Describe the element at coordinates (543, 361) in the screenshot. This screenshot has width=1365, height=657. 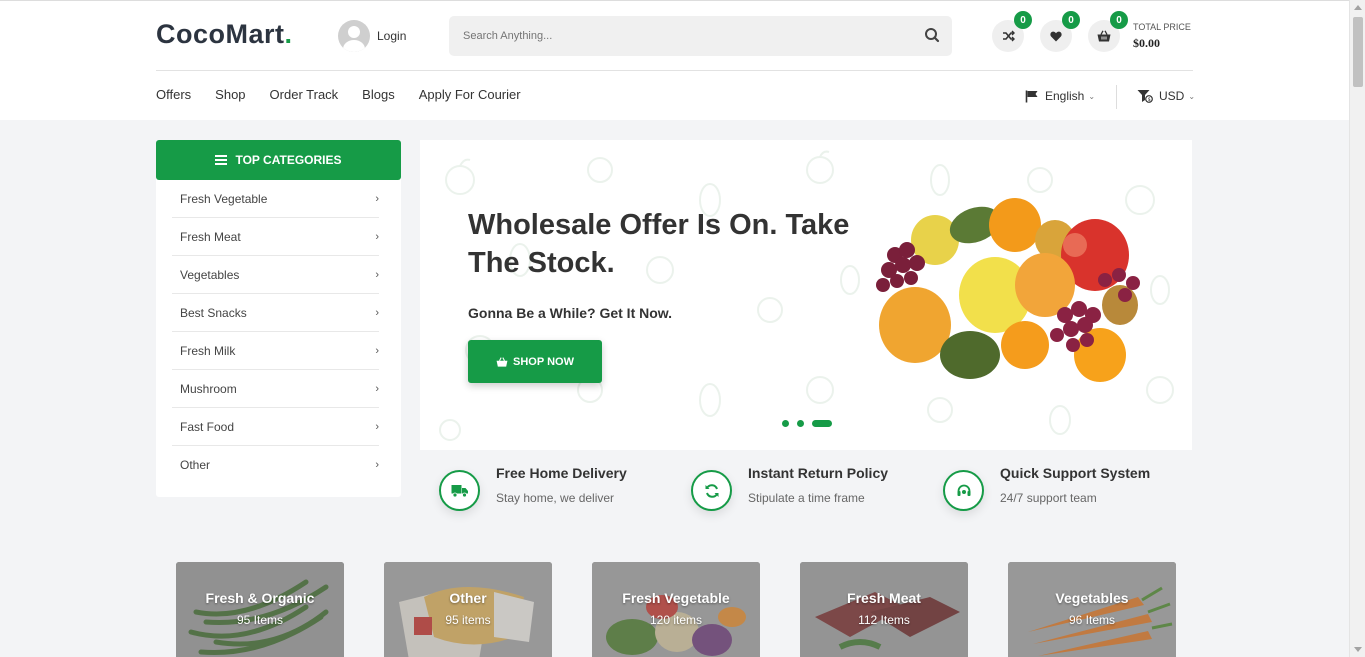
I see `shop-now-label: SHOP NOW` at that location.